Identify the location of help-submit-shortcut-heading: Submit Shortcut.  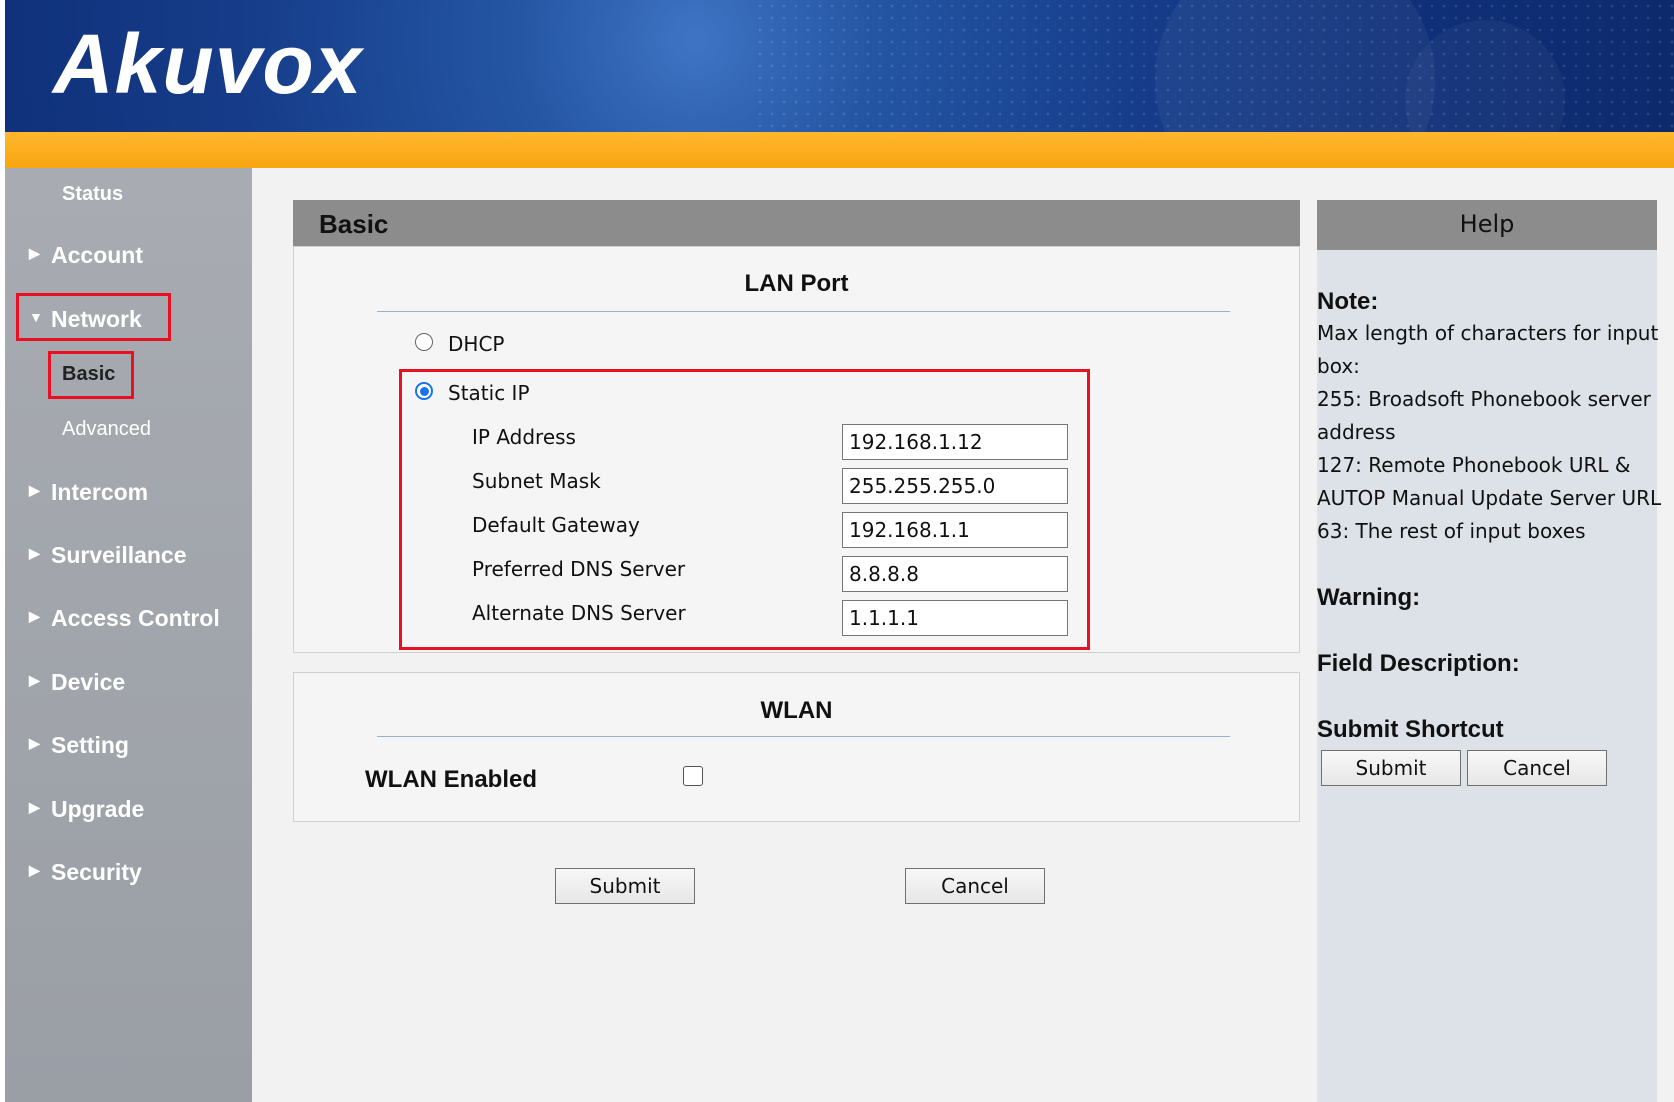
(1410, 729).